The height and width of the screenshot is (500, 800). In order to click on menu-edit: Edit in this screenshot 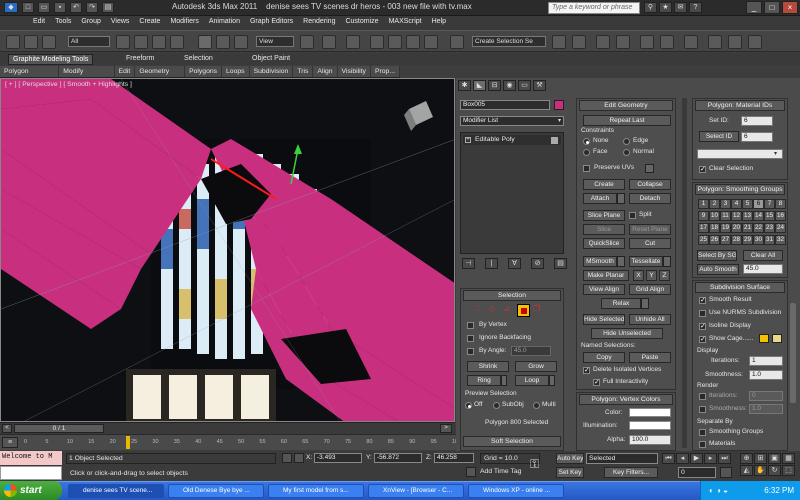, I will do `click(39, 23)`.